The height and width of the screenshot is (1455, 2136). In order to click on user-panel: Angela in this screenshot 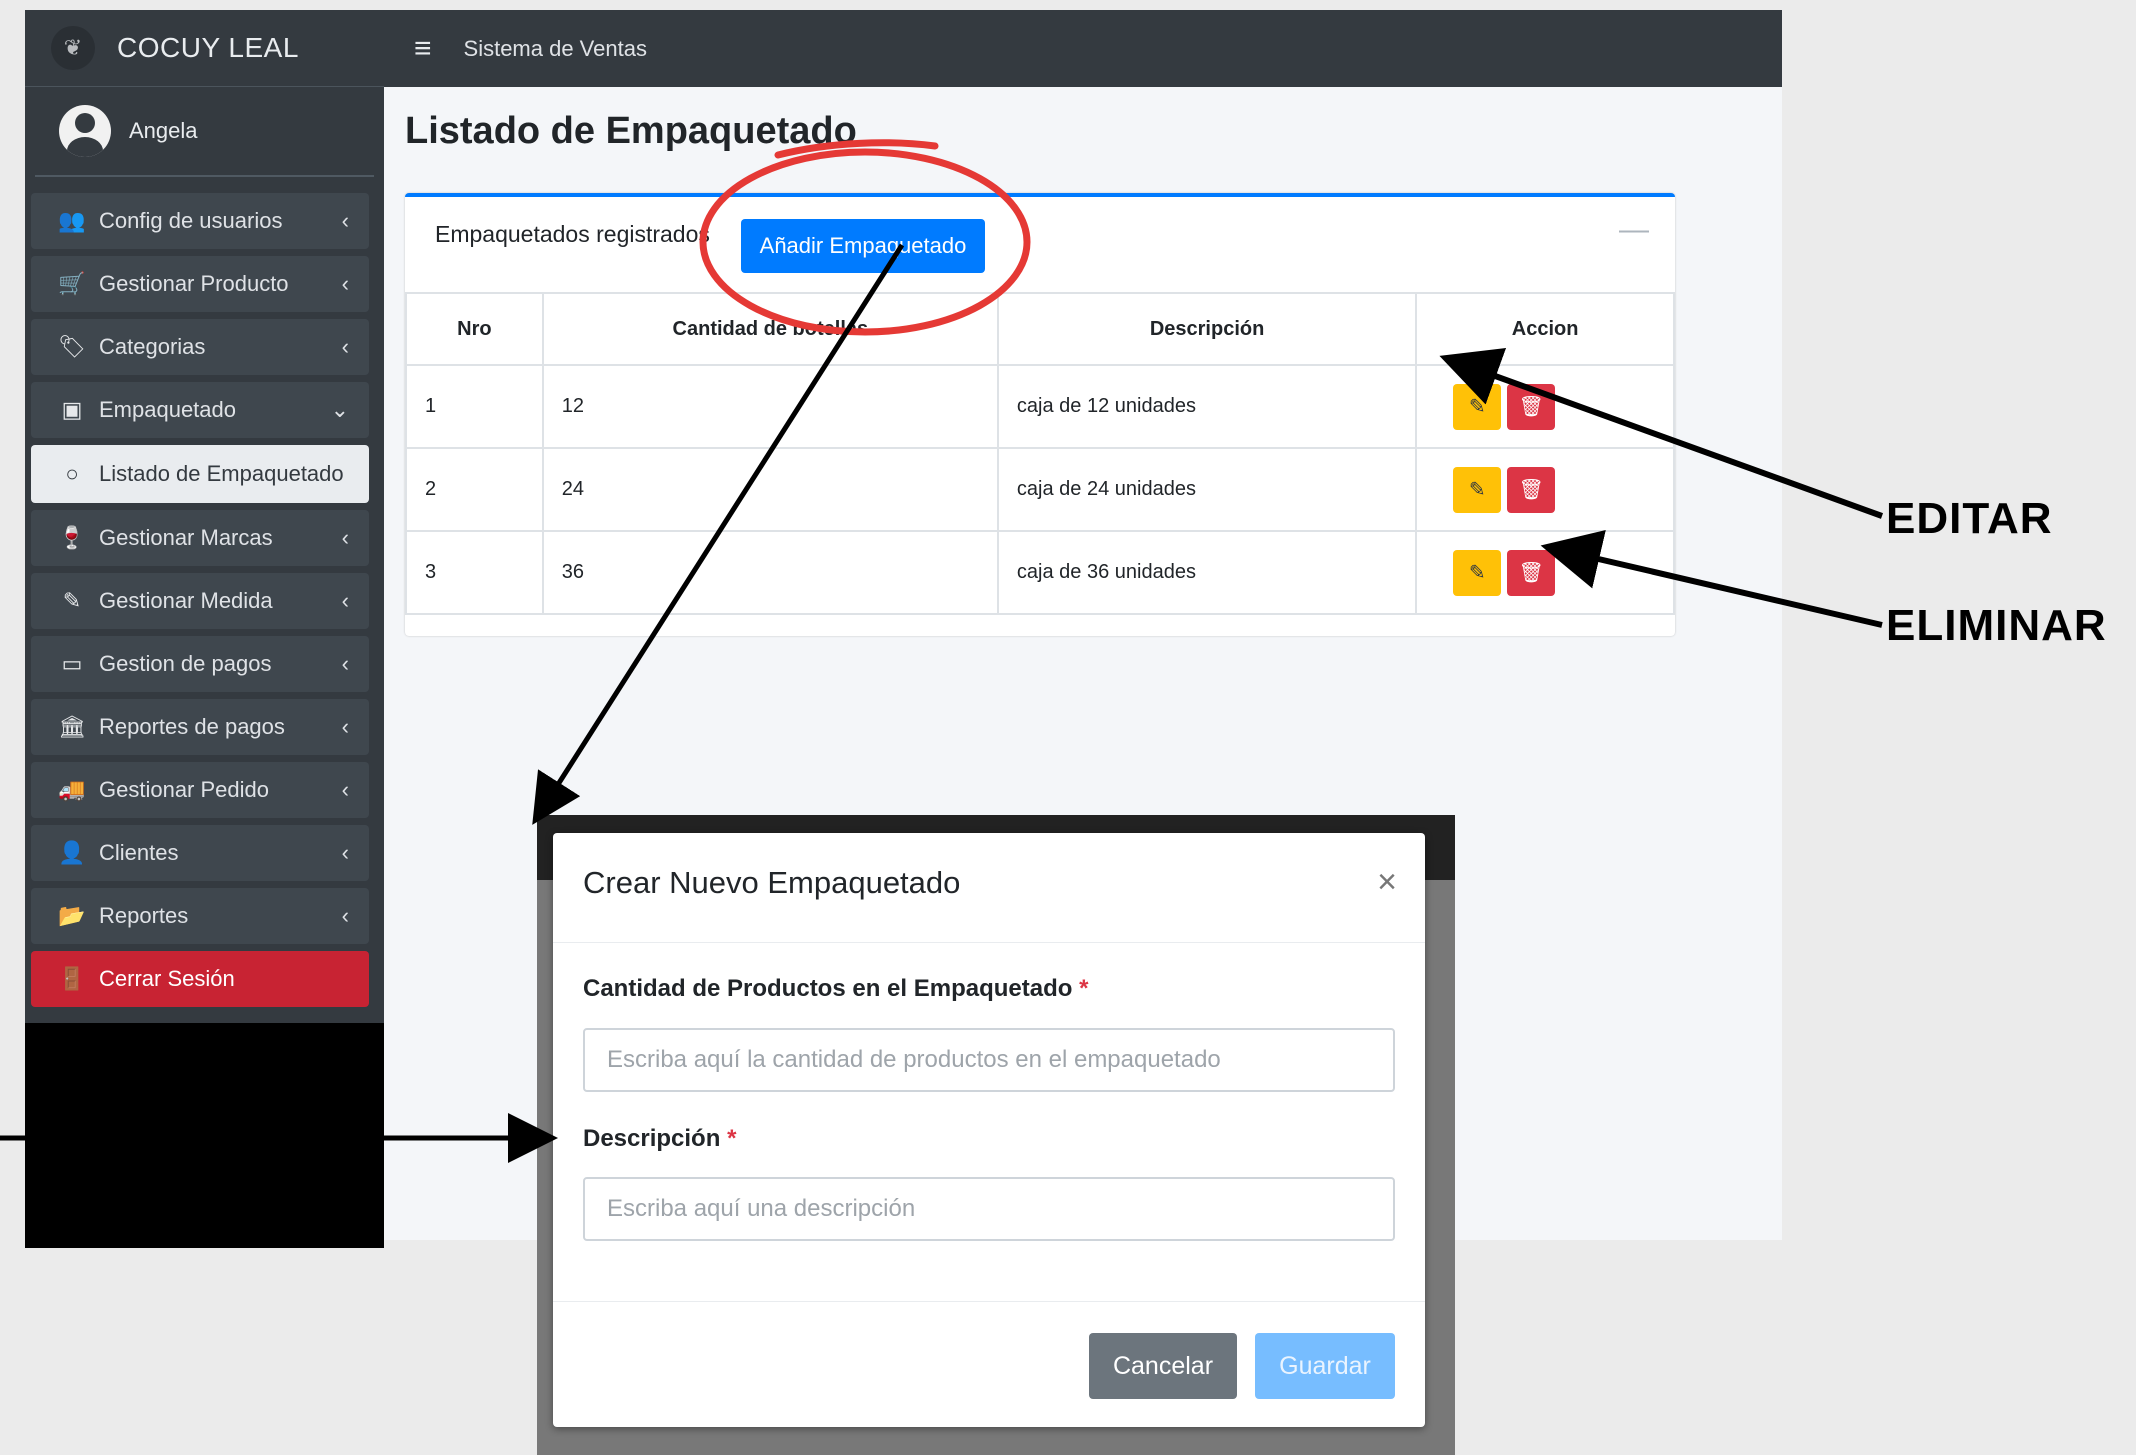, I will do `click(204, 132)`.